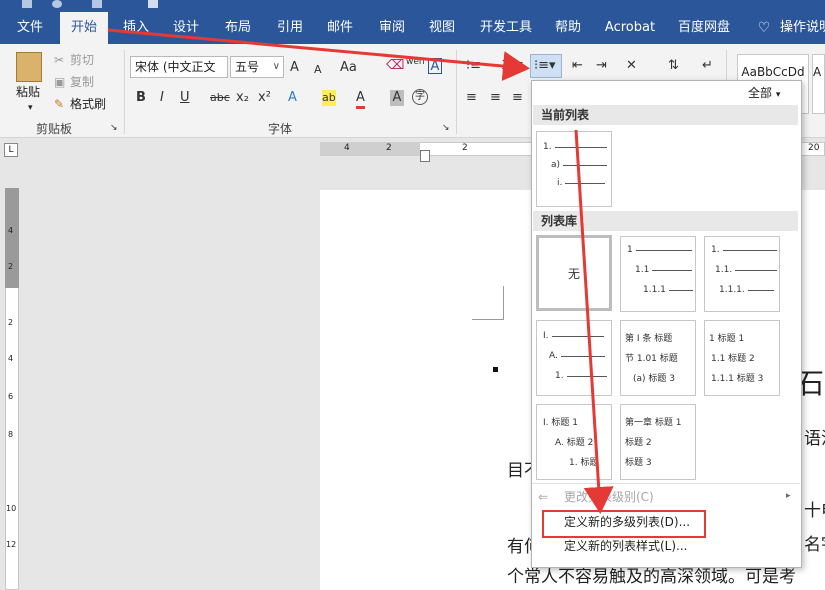  What do you see at coordinates (318, 55) in the screenshot?
I see `arrow-home-to-multilevel` at bounding box center [318, 55].